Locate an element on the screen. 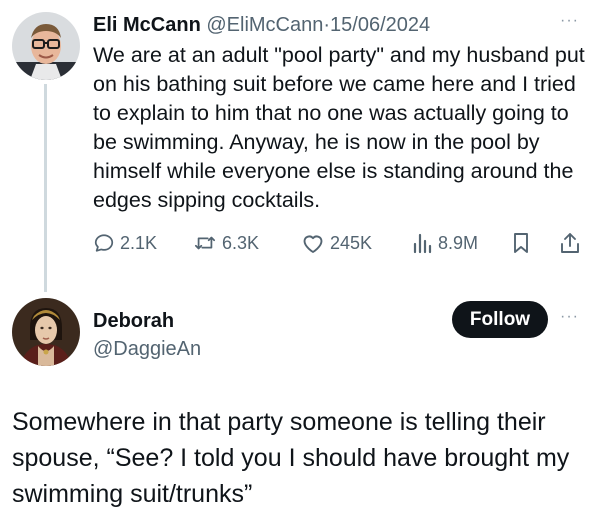  reply-count: 2.1K is located at coordinates (139, 242).